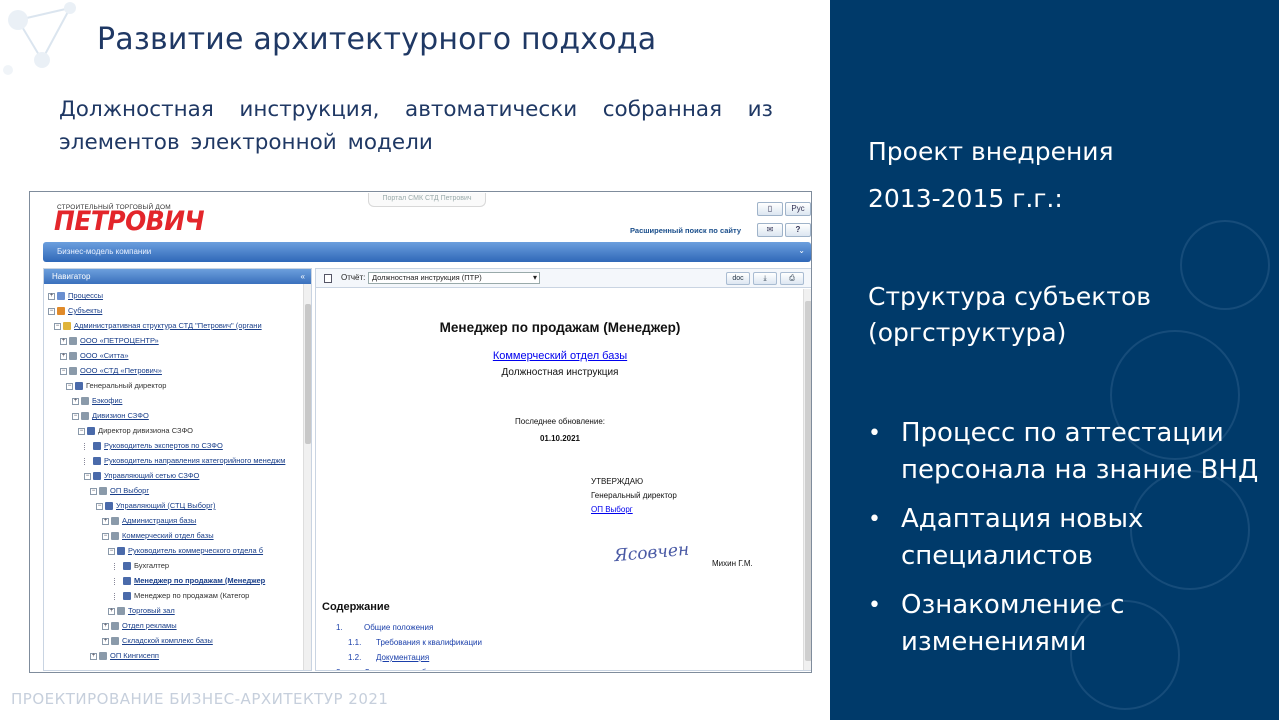  I want to click on tree-item: + Отдел рекламы, so click(139, 625).